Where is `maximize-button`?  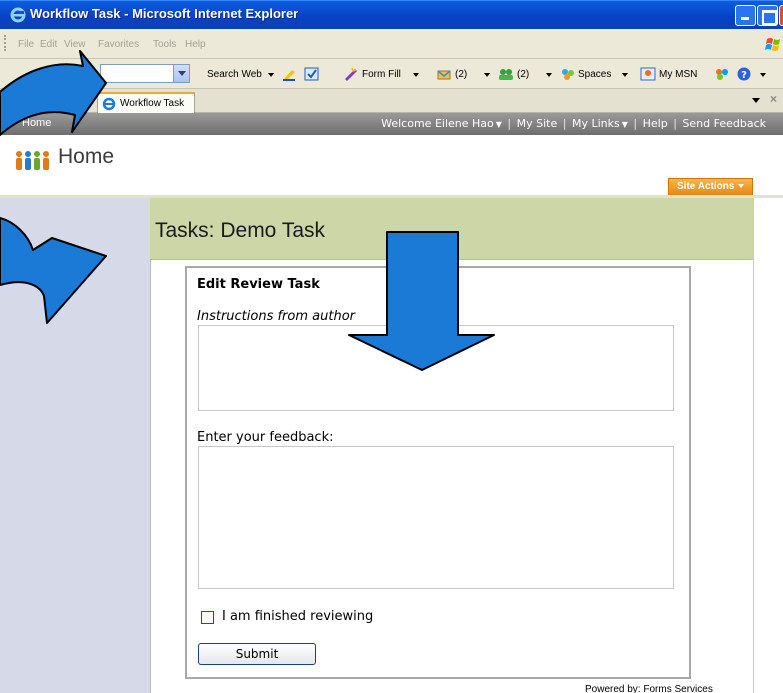 maximize-button is located at coordinates (767, 15).